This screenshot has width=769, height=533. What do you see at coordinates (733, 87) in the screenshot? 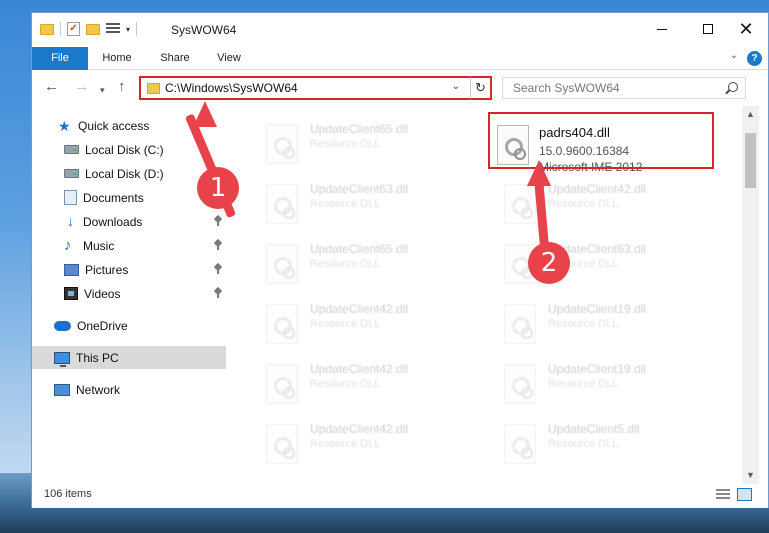
I see `search-icon` at bounding box center [733, 87].